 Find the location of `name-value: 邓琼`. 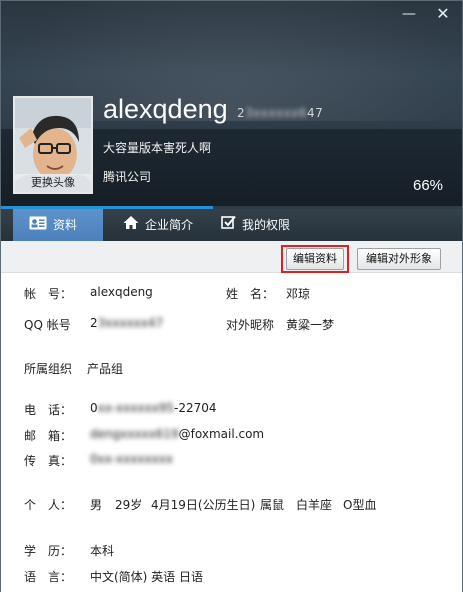

name-value: 邓琼 is located at coordinates (298, 294).